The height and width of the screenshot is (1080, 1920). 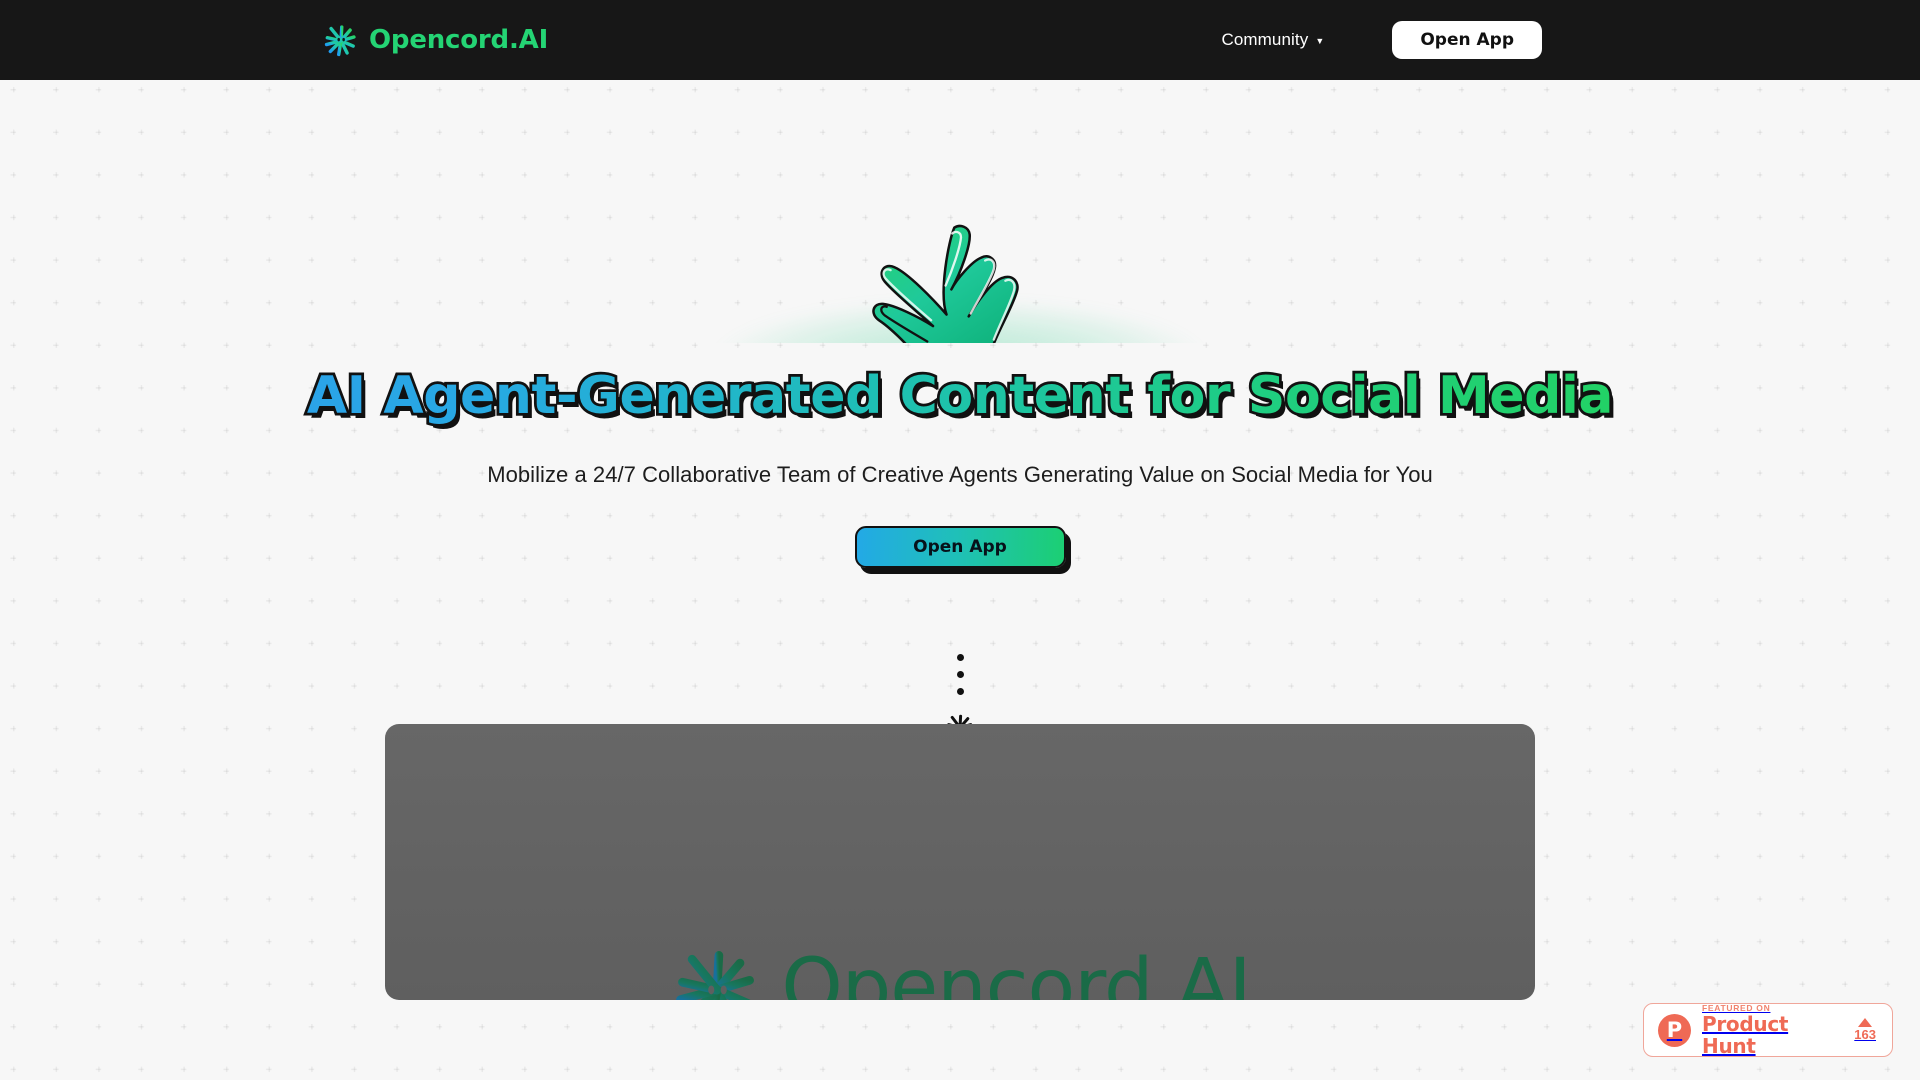 I want to click on header-nav: Community ▼ Open App, so click(x=1381, y=40).